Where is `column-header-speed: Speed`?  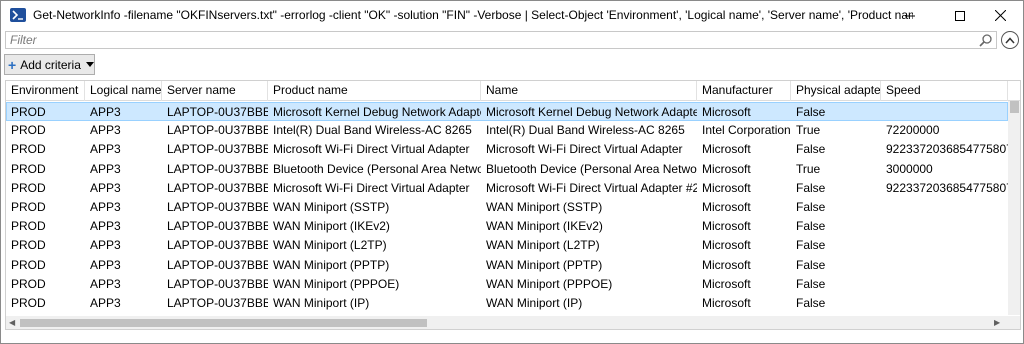
column-header-speed: Speed is located at coordinates (944, 91).